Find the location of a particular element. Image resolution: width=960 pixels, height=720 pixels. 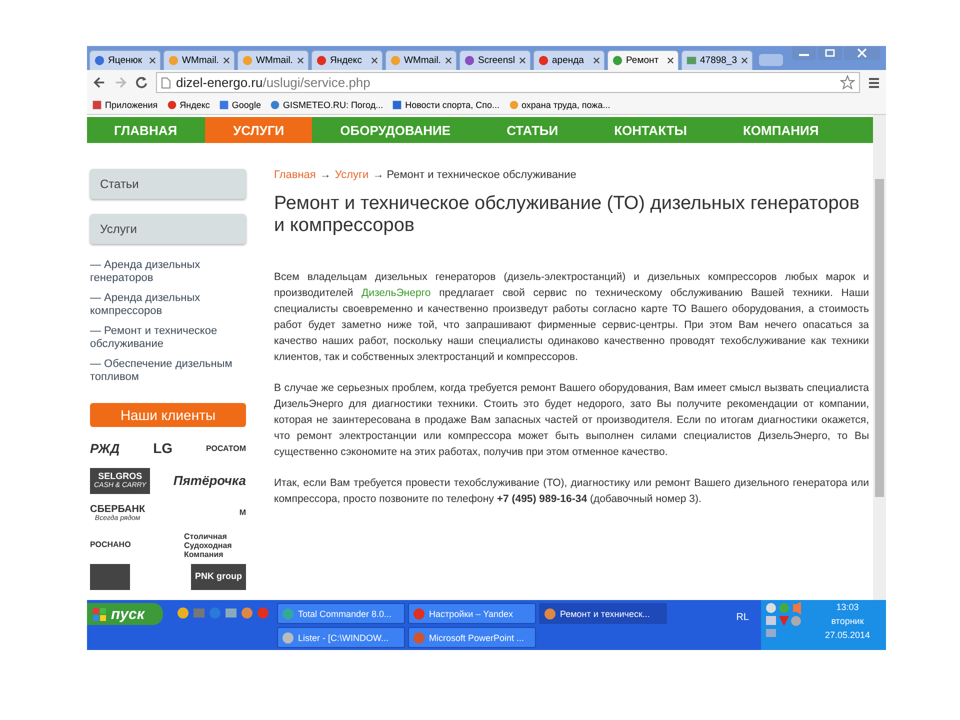

clients-header: Наши клиенты is located at coordinates (168, 415).